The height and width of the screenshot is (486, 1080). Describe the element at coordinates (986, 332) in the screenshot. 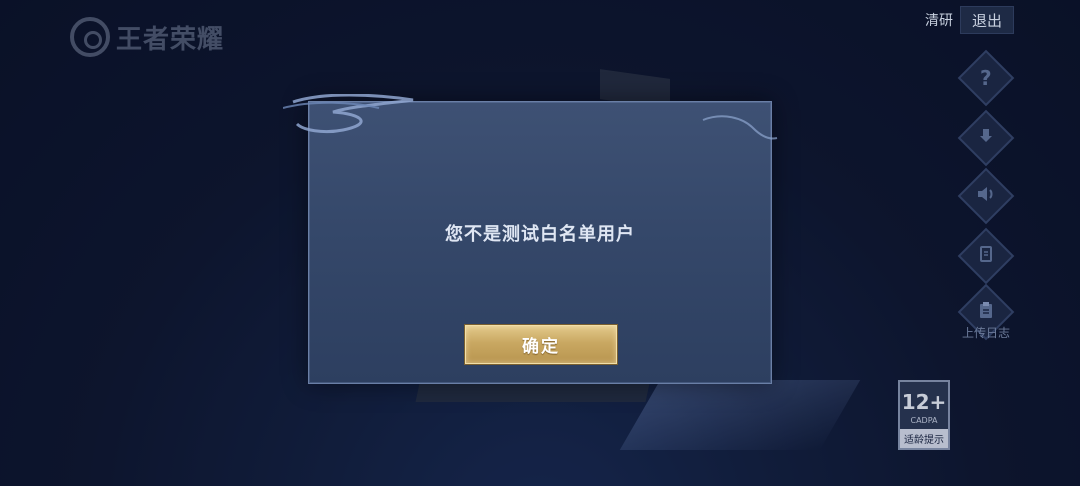

I see `upload-log-label: 上传日志` at that location.